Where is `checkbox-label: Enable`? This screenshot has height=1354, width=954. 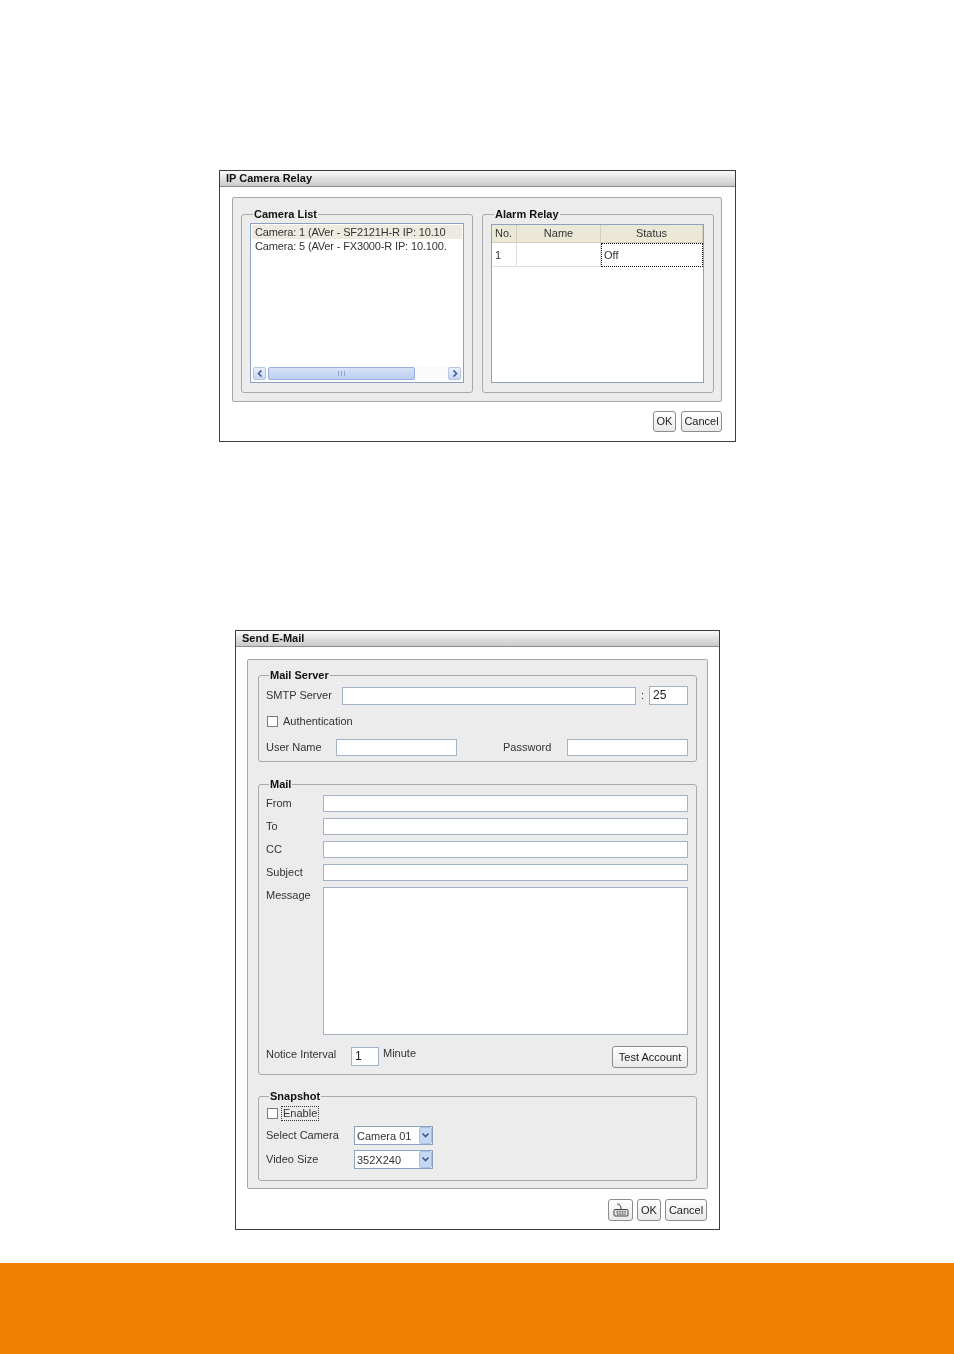
checkbox-label: Enable is located at coordinates (300, 1113).